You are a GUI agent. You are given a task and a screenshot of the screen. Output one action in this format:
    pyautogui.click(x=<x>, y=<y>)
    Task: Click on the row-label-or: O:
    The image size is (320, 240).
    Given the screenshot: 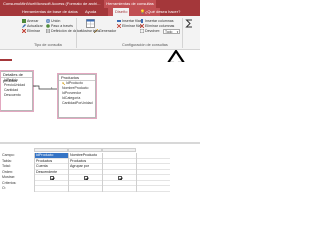 What is the action you would take?
    pyautogui.click(x=4, y=188)
    